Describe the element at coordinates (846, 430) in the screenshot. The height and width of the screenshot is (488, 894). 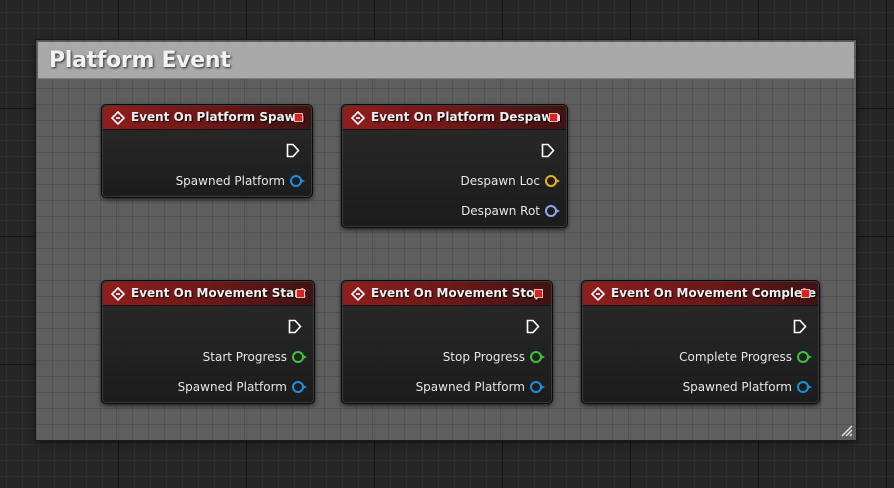
I see `resize-grip-icon` at that location.